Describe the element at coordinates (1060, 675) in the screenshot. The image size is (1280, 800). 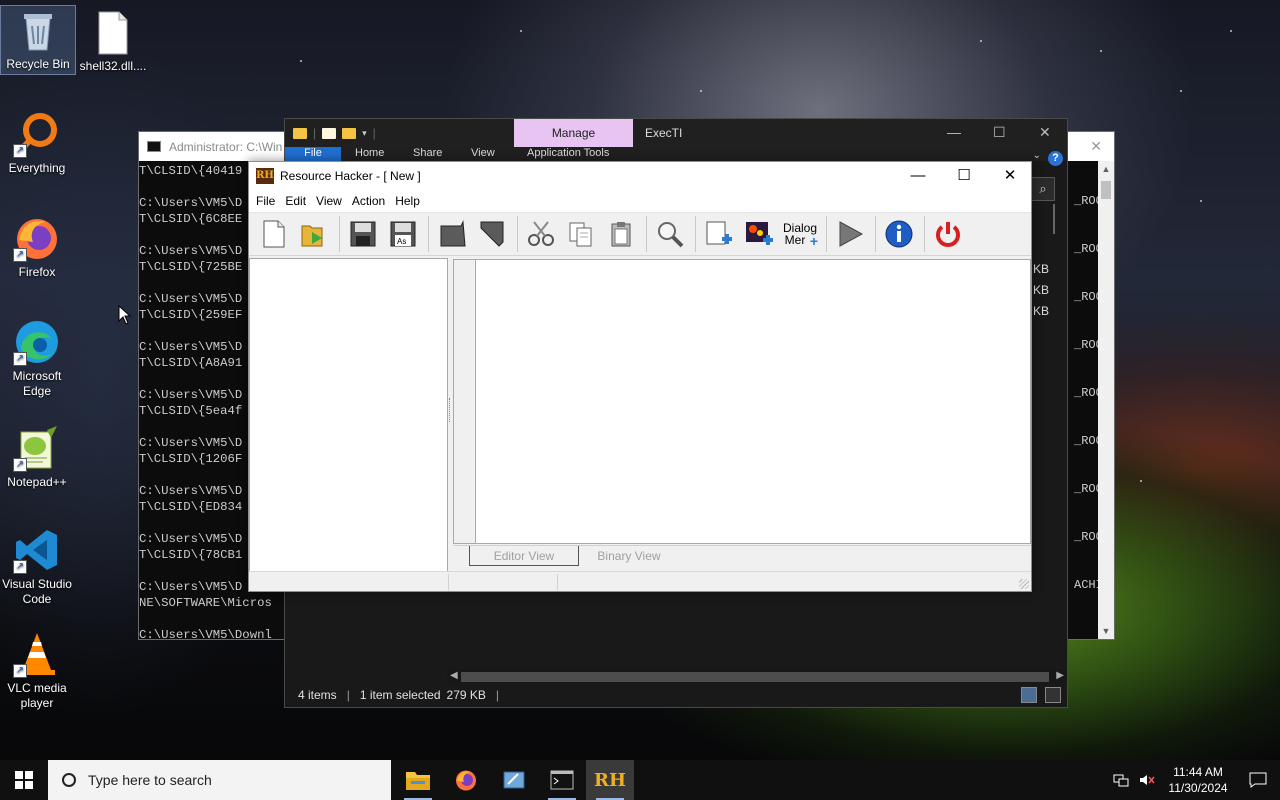
I see `scroll-right-icon: ▶` at that location.